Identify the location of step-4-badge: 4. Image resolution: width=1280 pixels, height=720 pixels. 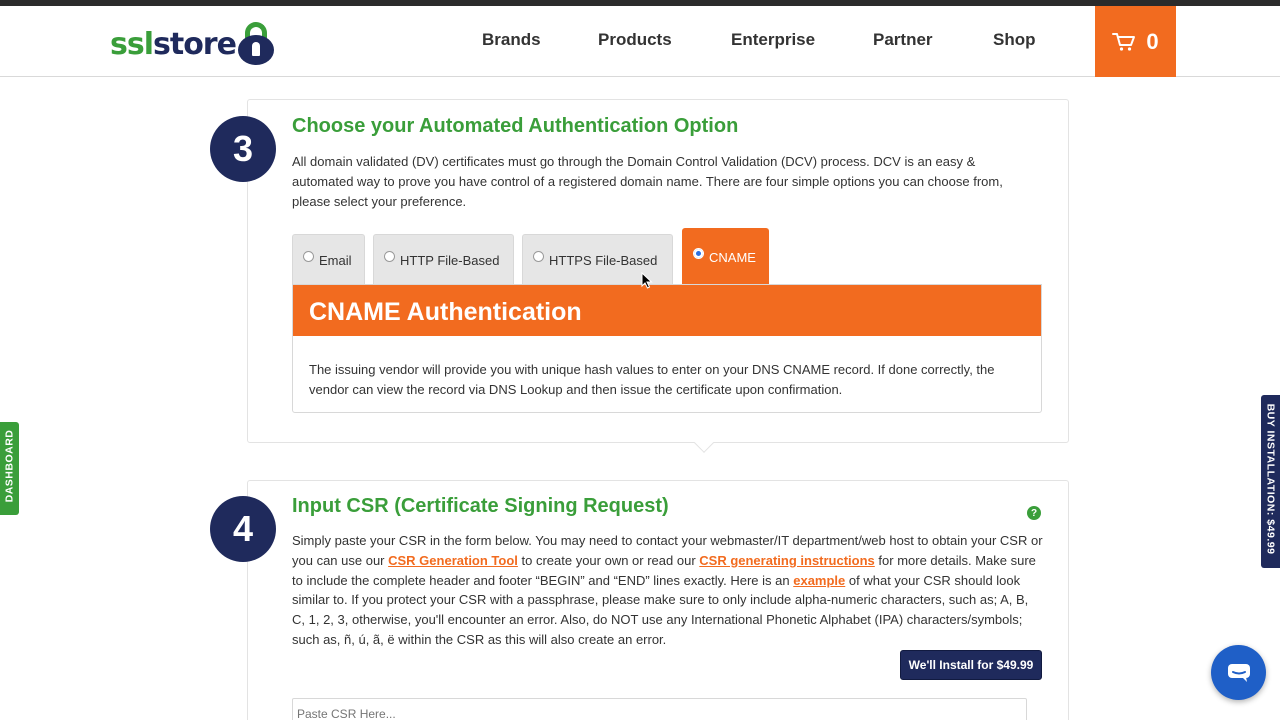
(243, 529).